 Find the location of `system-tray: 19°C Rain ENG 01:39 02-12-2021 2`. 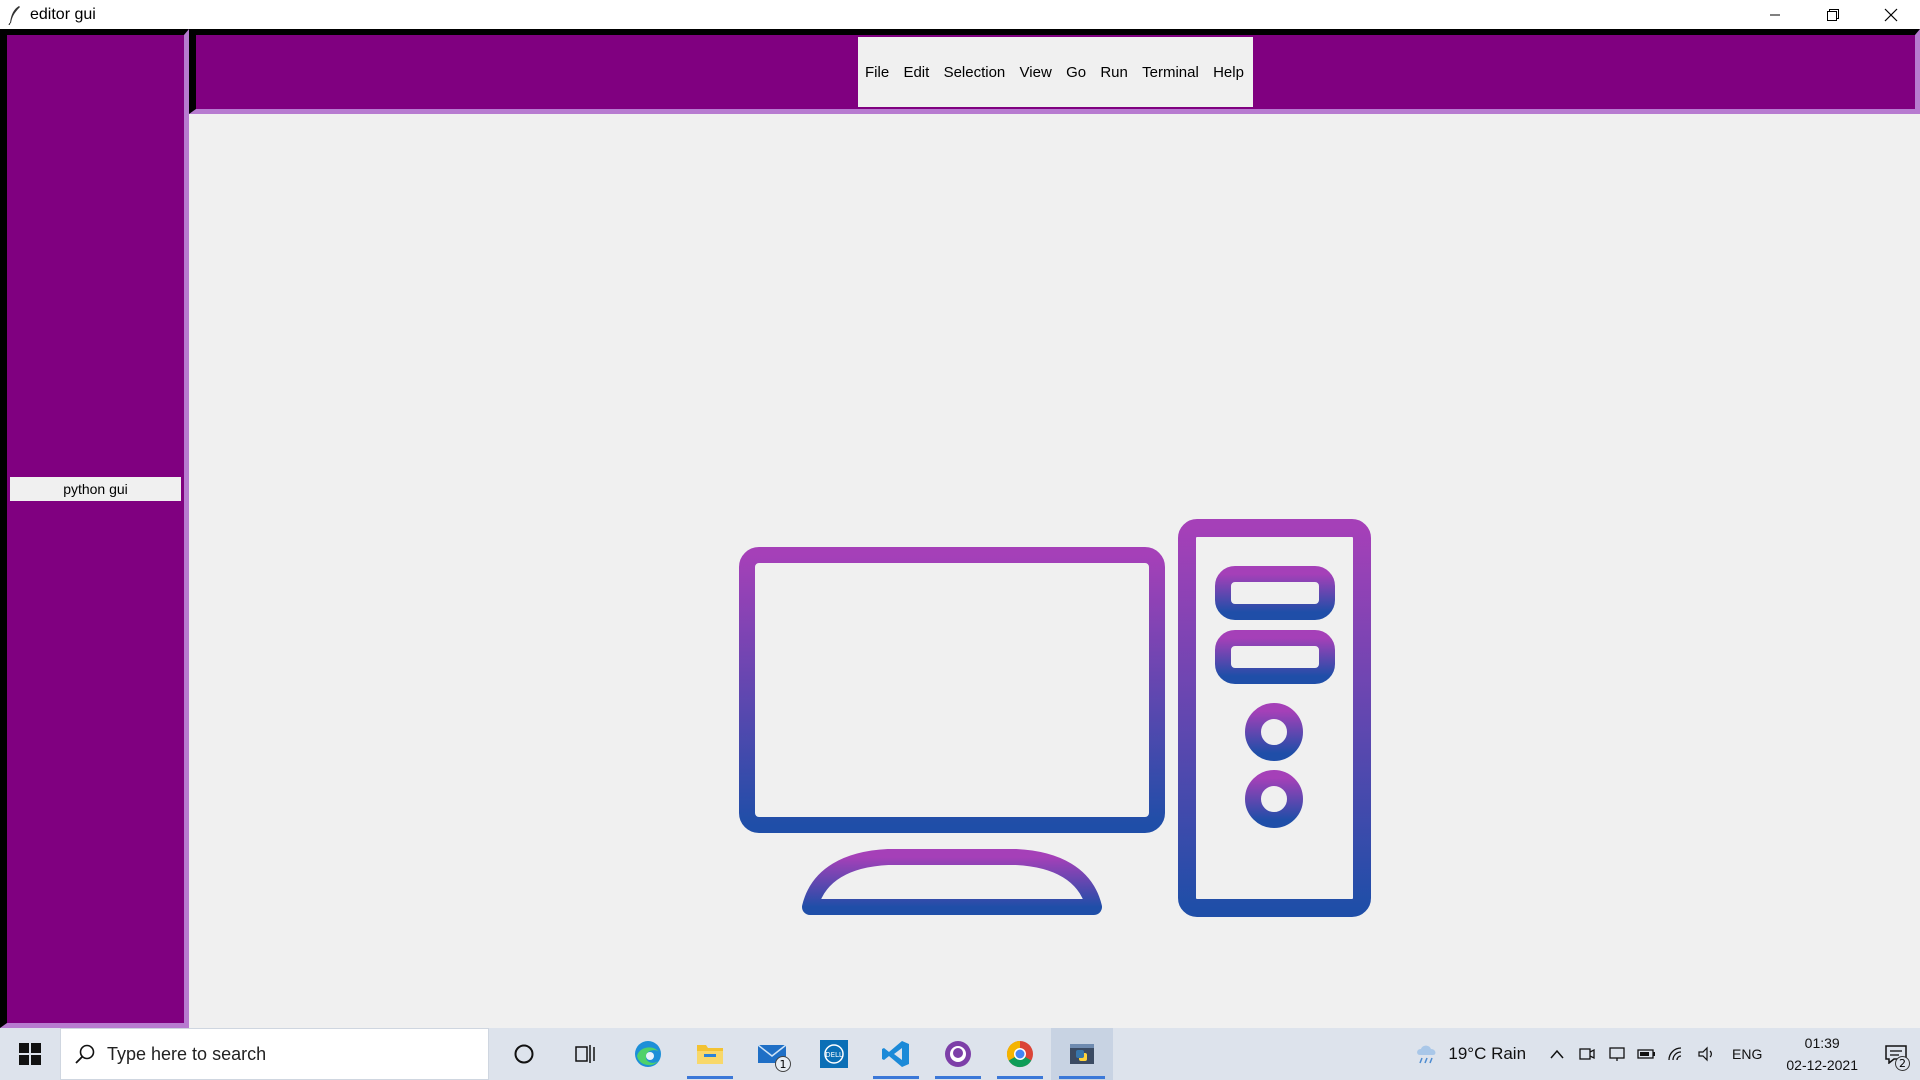

system-tray: 19°C Rain ENG 01:39 02-12-2021 2 is located at coordinates (1667, 1054).